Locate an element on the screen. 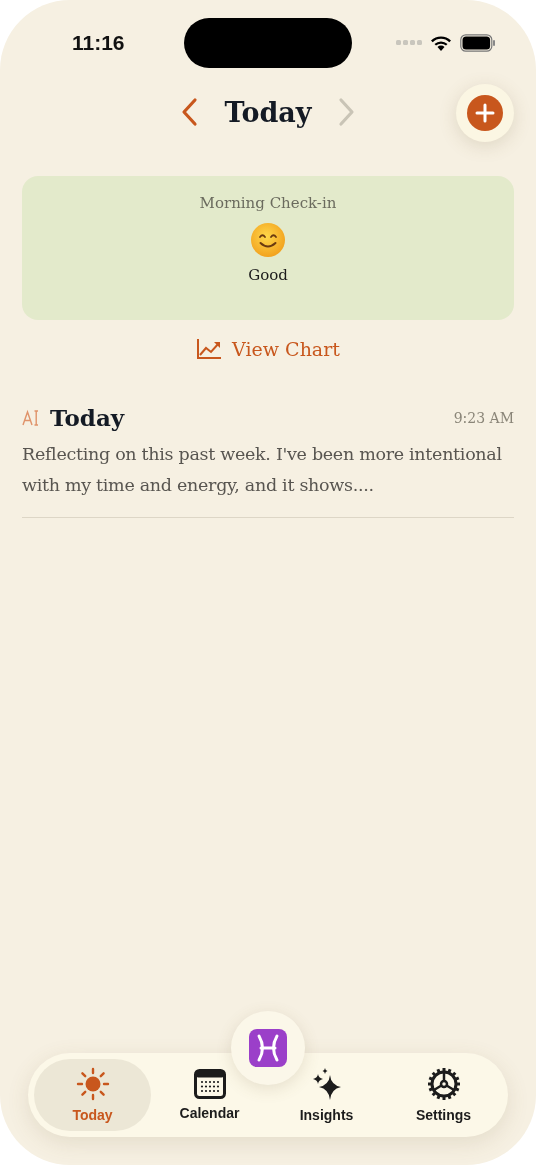 This screenshot has width=536, height=1165. tab: Settings is located at coordinates (443, 1095).